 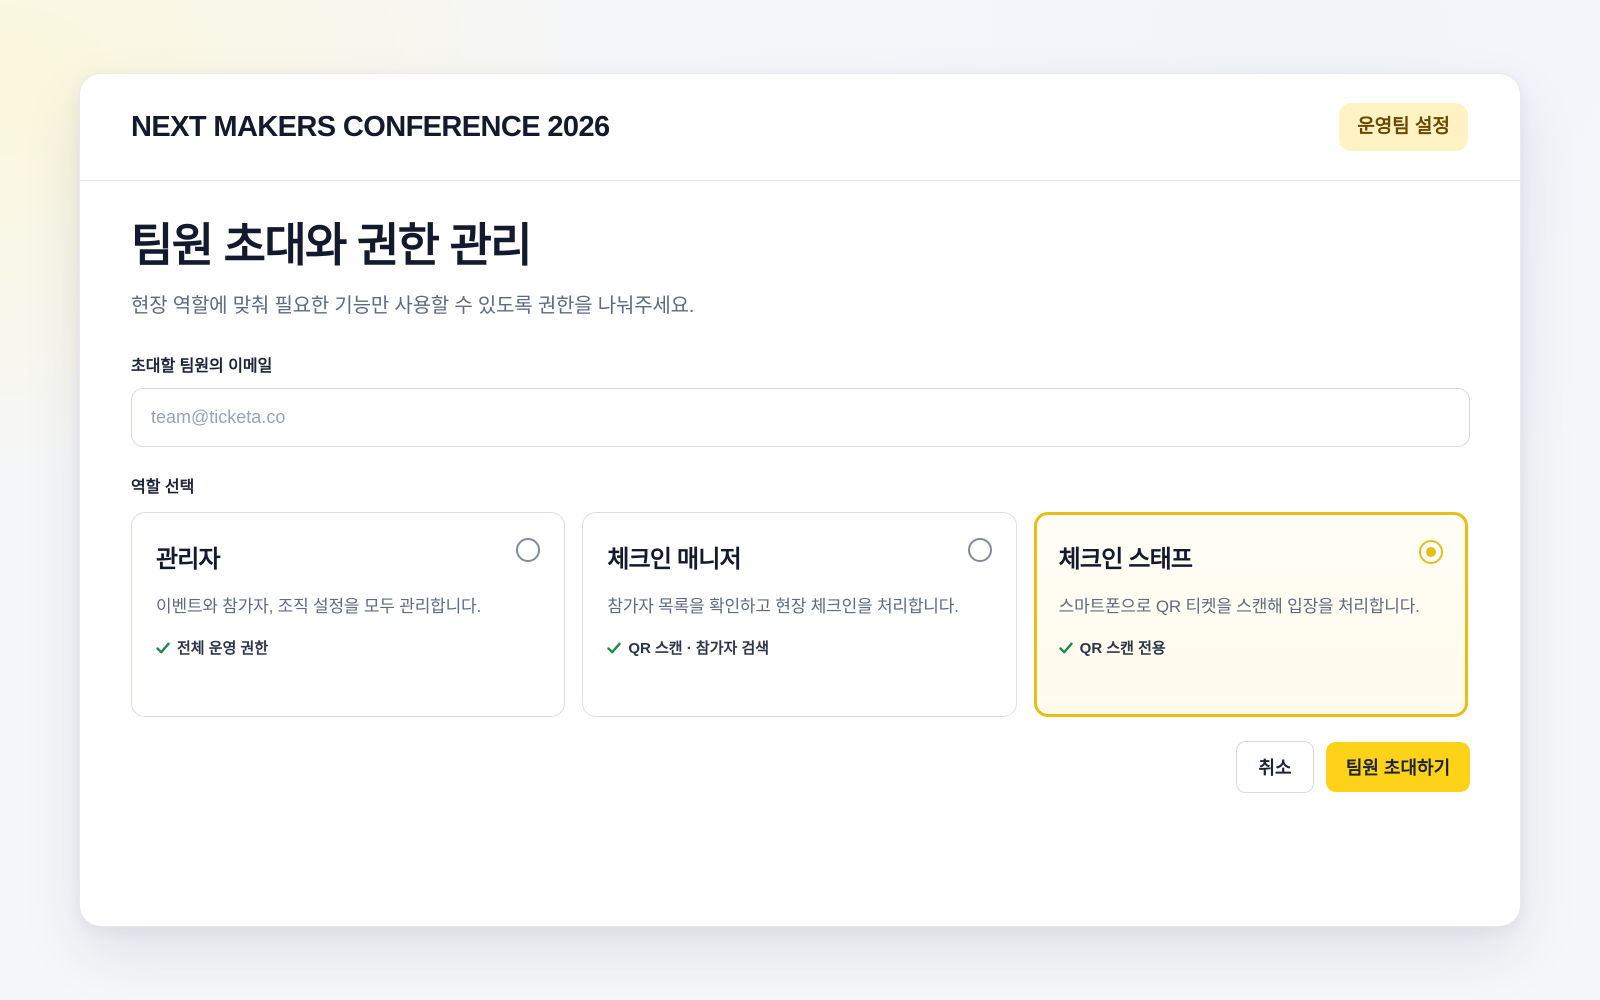 What do you see at coordinates (1430, 552) in the screenshot?
I see `radio-selected-icon` at bounding box center [1430, 552].